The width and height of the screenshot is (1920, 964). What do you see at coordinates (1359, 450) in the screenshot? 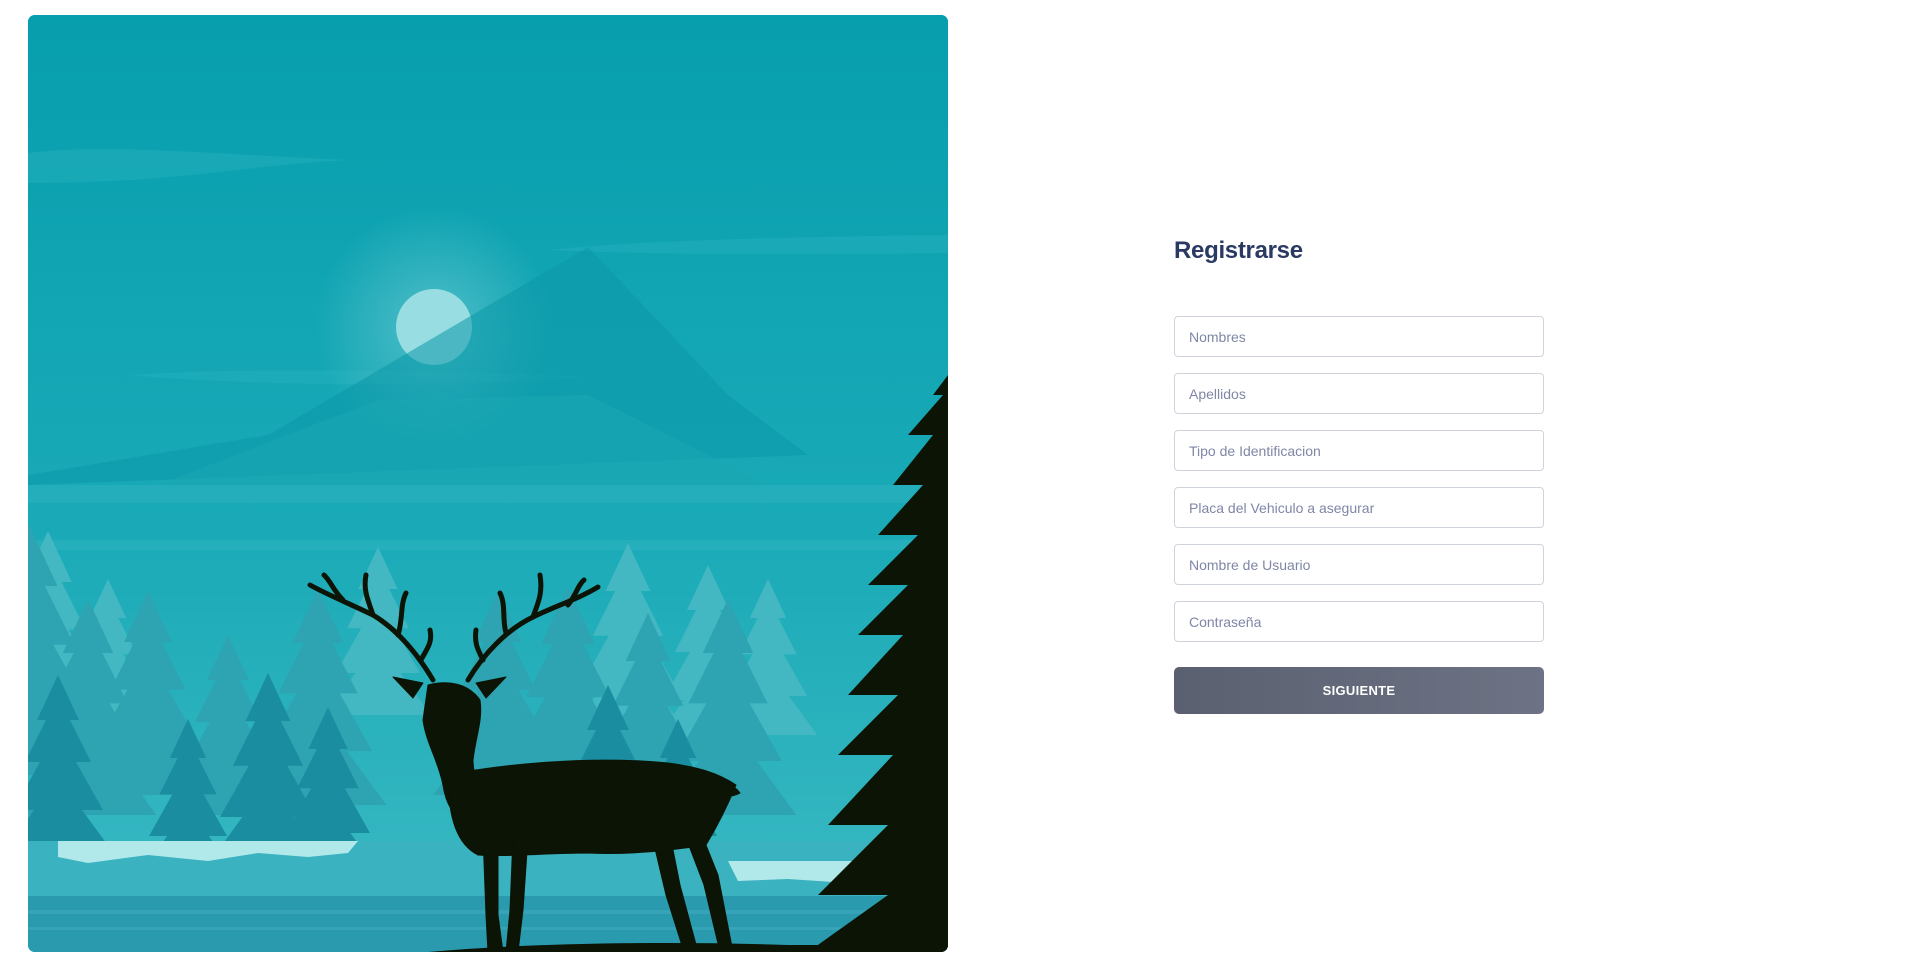
I see `tipo-identificacion-input` at bounding box center [1359, 450].